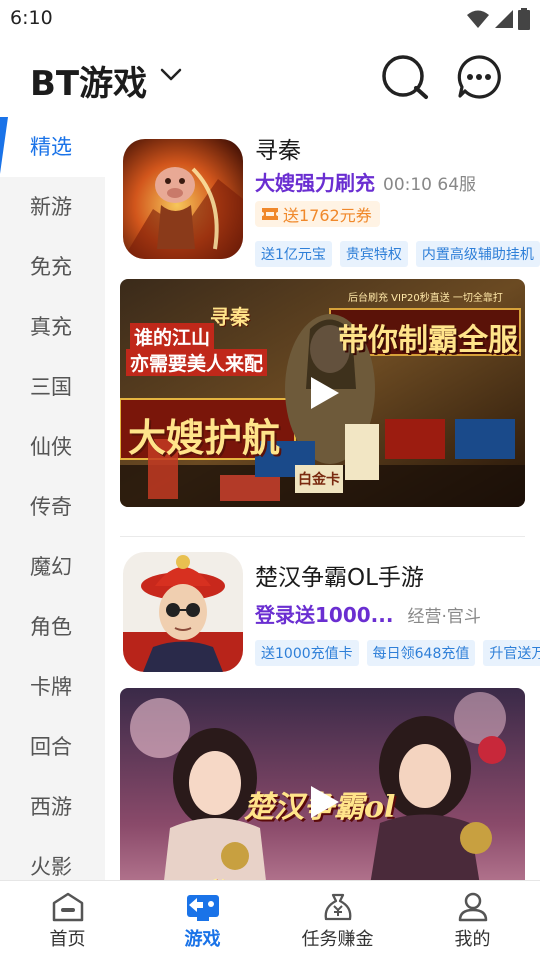 Image resolution: width=540 pixels, height=960 pixels. Describe the element at coordinates (444, 617) in the screenshot. I see `genre-info: 经营·官斗` at that location.